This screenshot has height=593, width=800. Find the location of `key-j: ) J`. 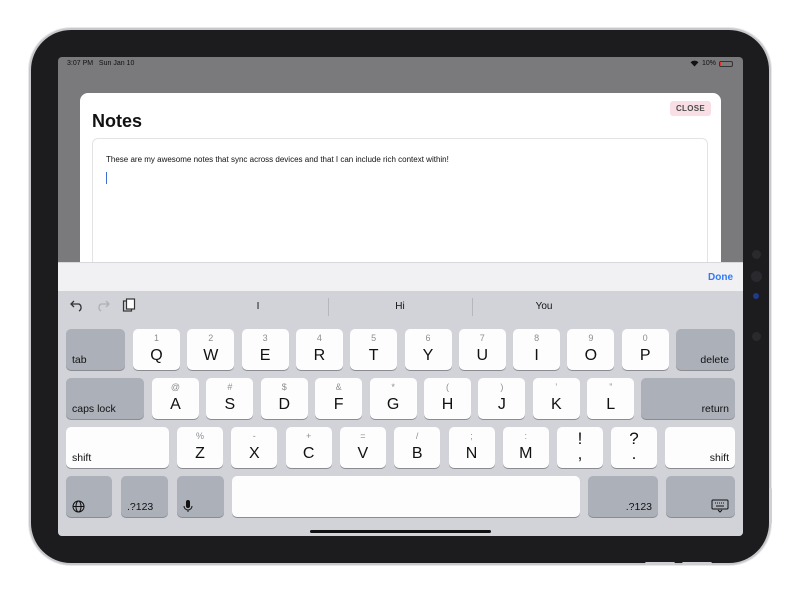

key-j: ) J is located at coordinates (502, 398).